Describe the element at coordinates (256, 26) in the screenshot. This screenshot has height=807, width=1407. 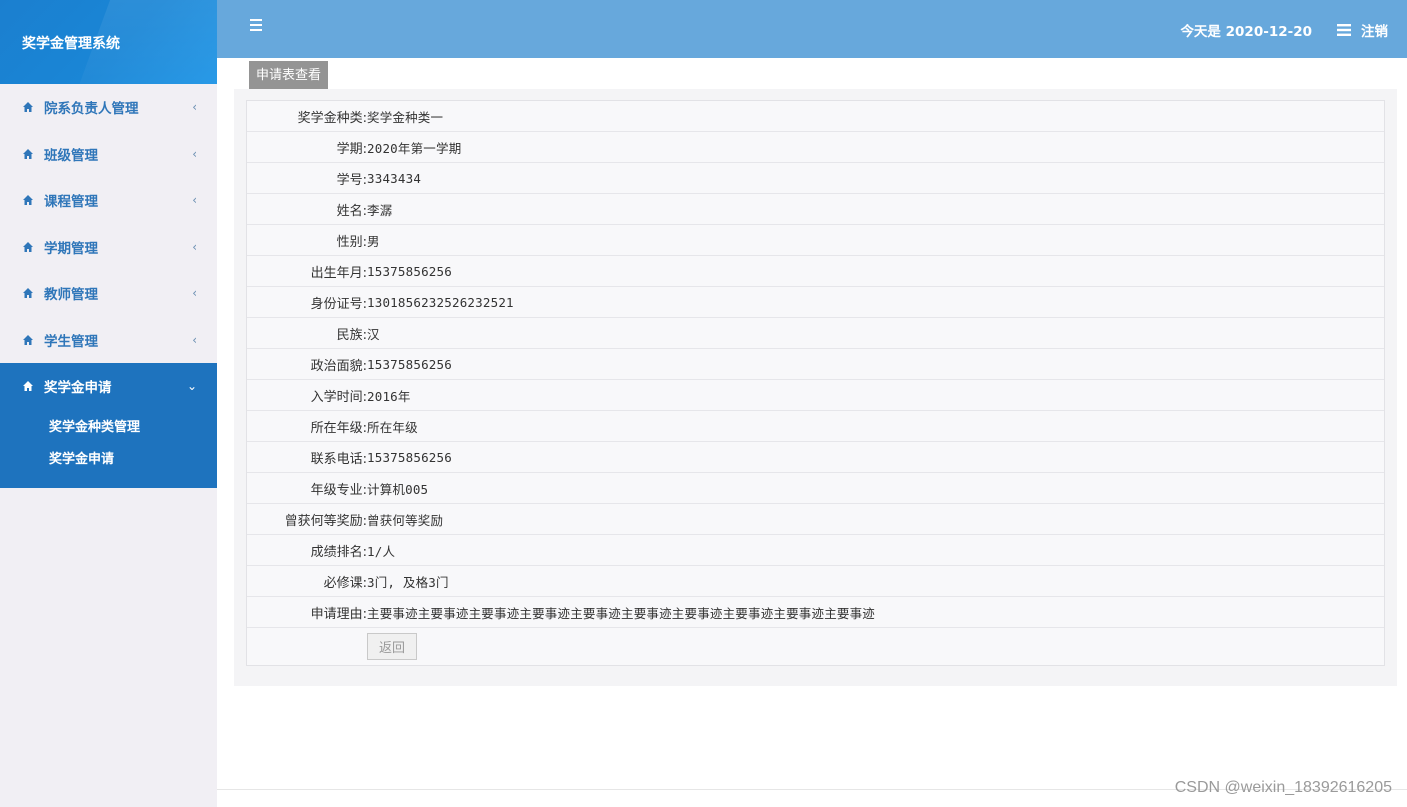
I see `menu-toggle-icon` at that location.